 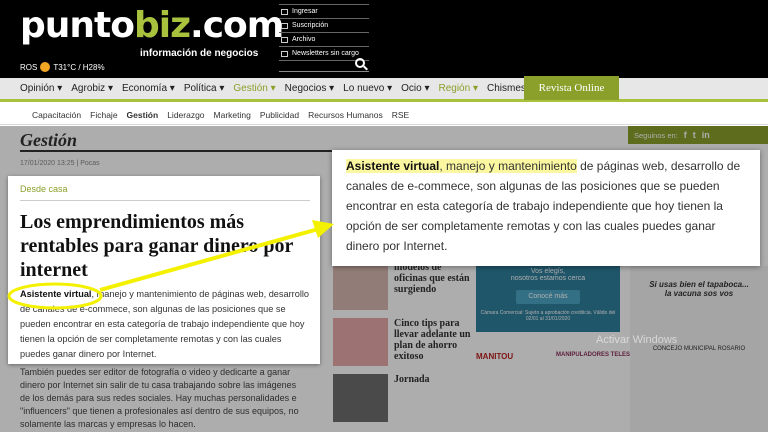 What do you see at coordinates (165, 200) in the screenshot?
I see `card-divider` at bounding box center [165, 200].